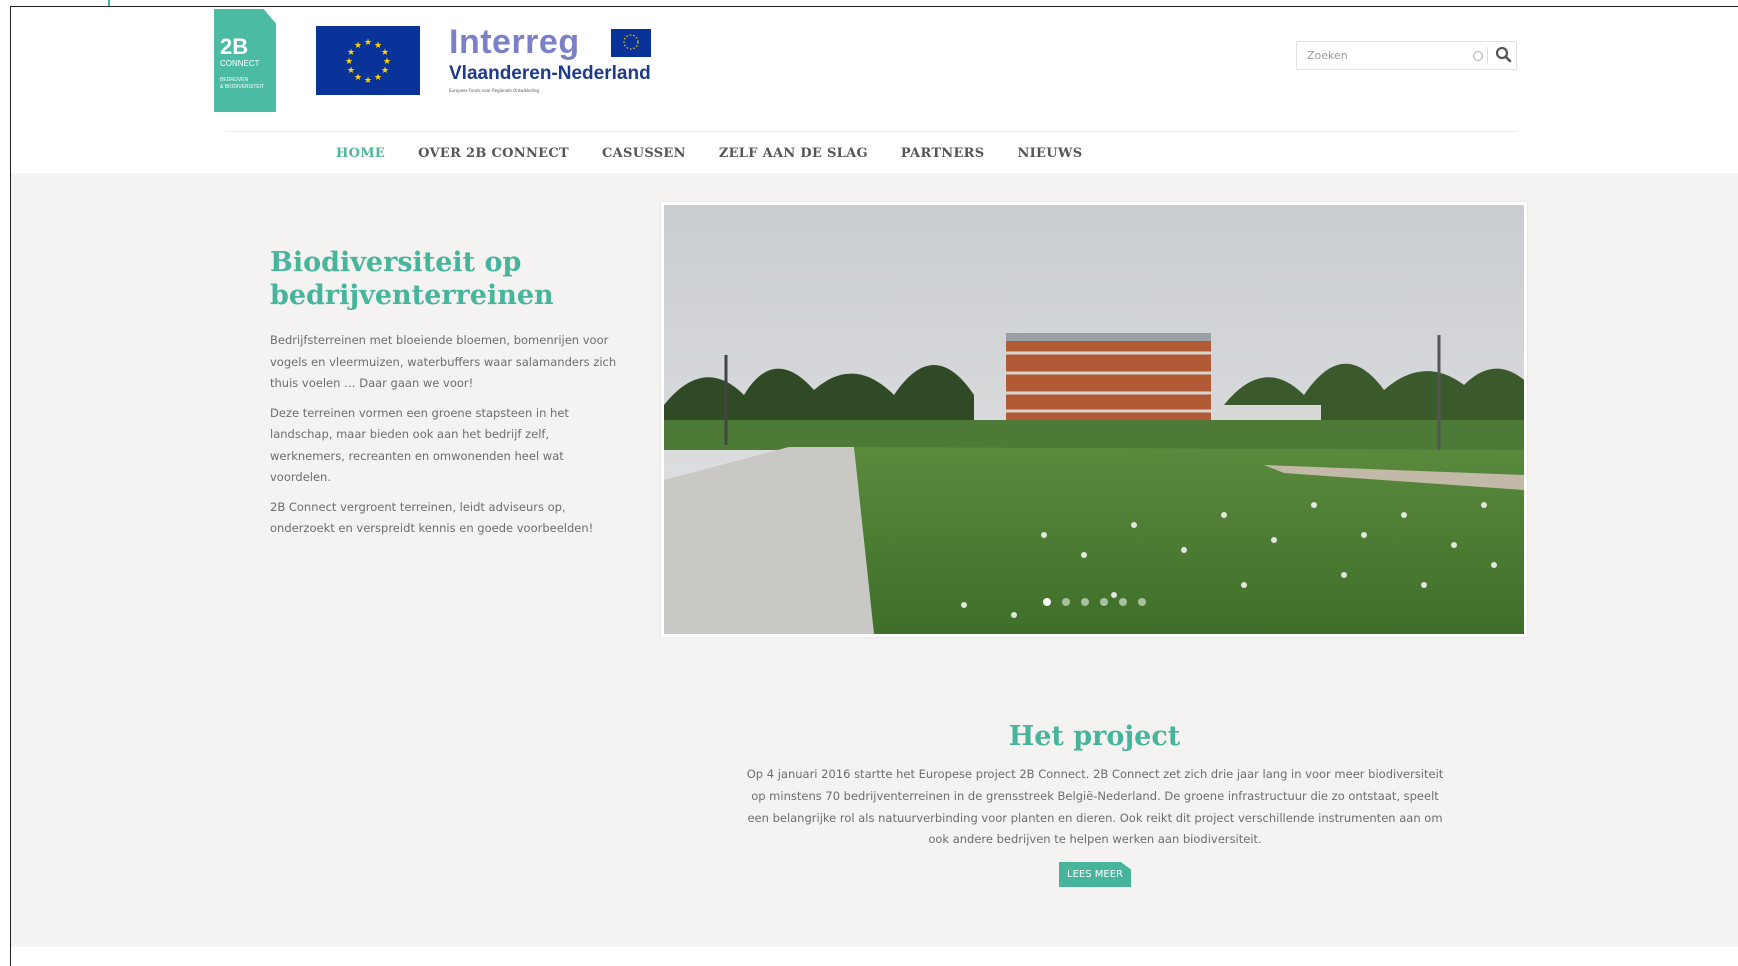 This screenshot has height=966, width=1738. I want to click on interreg-region: Vlaanderen-Nederland, so click(550, 73).